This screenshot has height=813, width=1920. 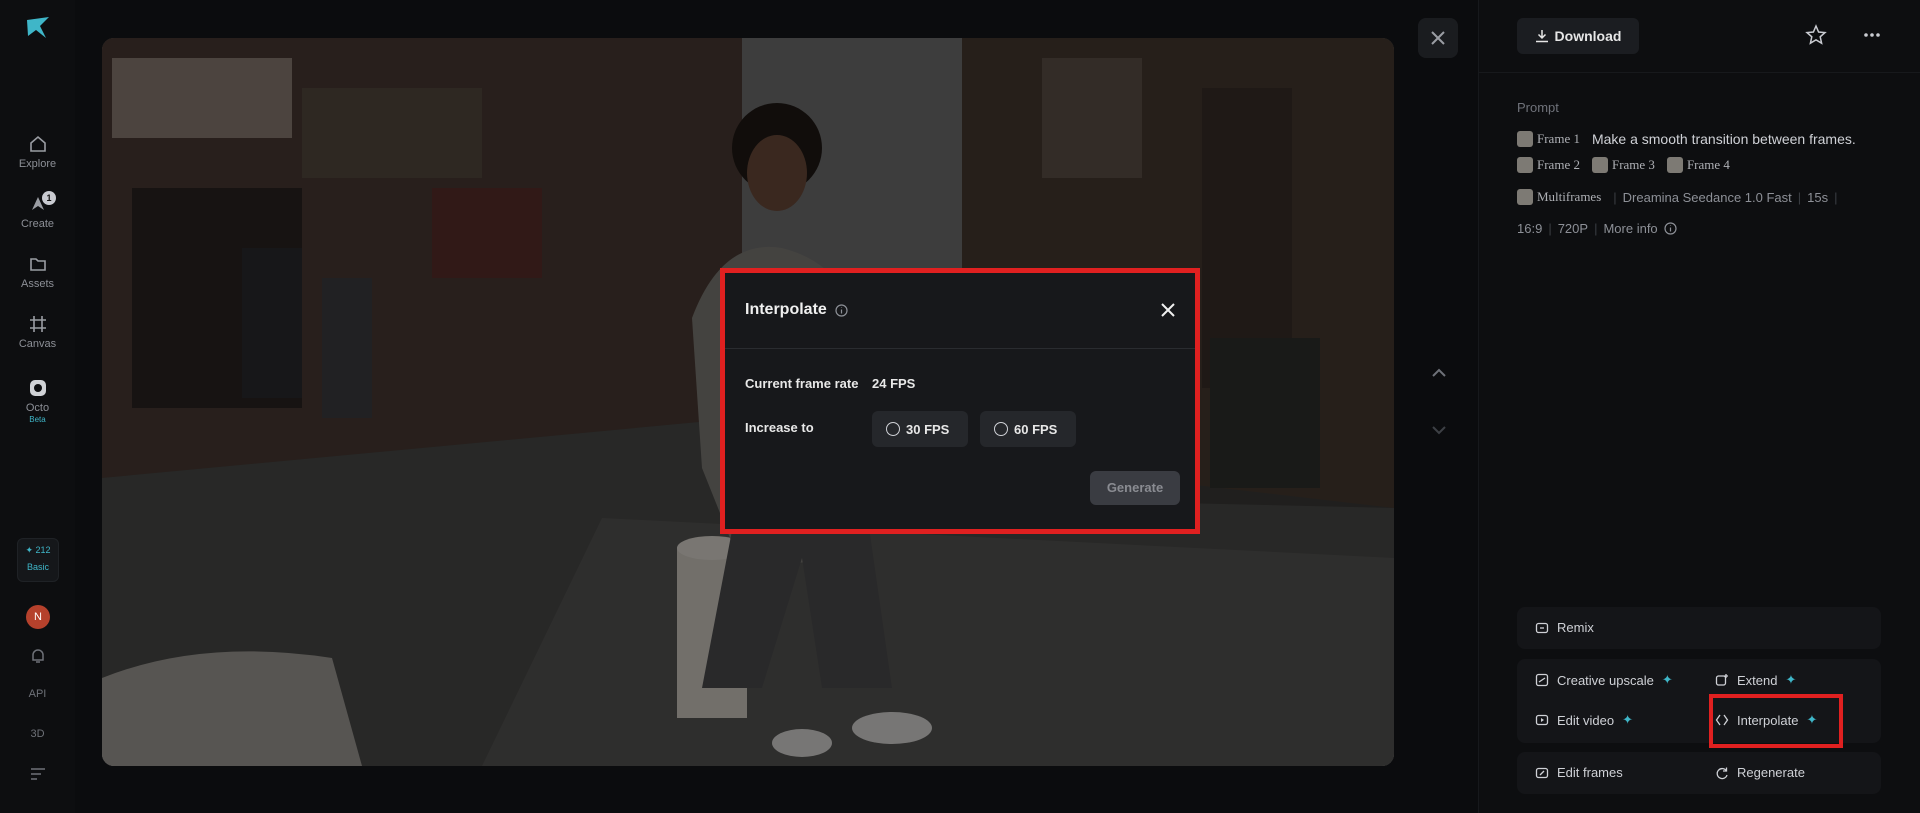 What do you see at coordinates (37, 210) in the screenshot?
I see `sidebar-item-create: 1 Create` at bounding box center [37, 210].